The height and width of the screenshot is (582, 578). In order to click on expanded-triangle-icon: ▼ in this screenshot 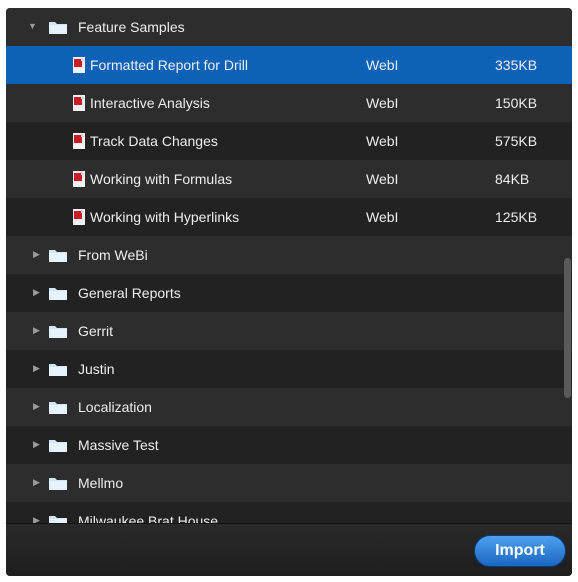, I will do `click(32, 26)`.